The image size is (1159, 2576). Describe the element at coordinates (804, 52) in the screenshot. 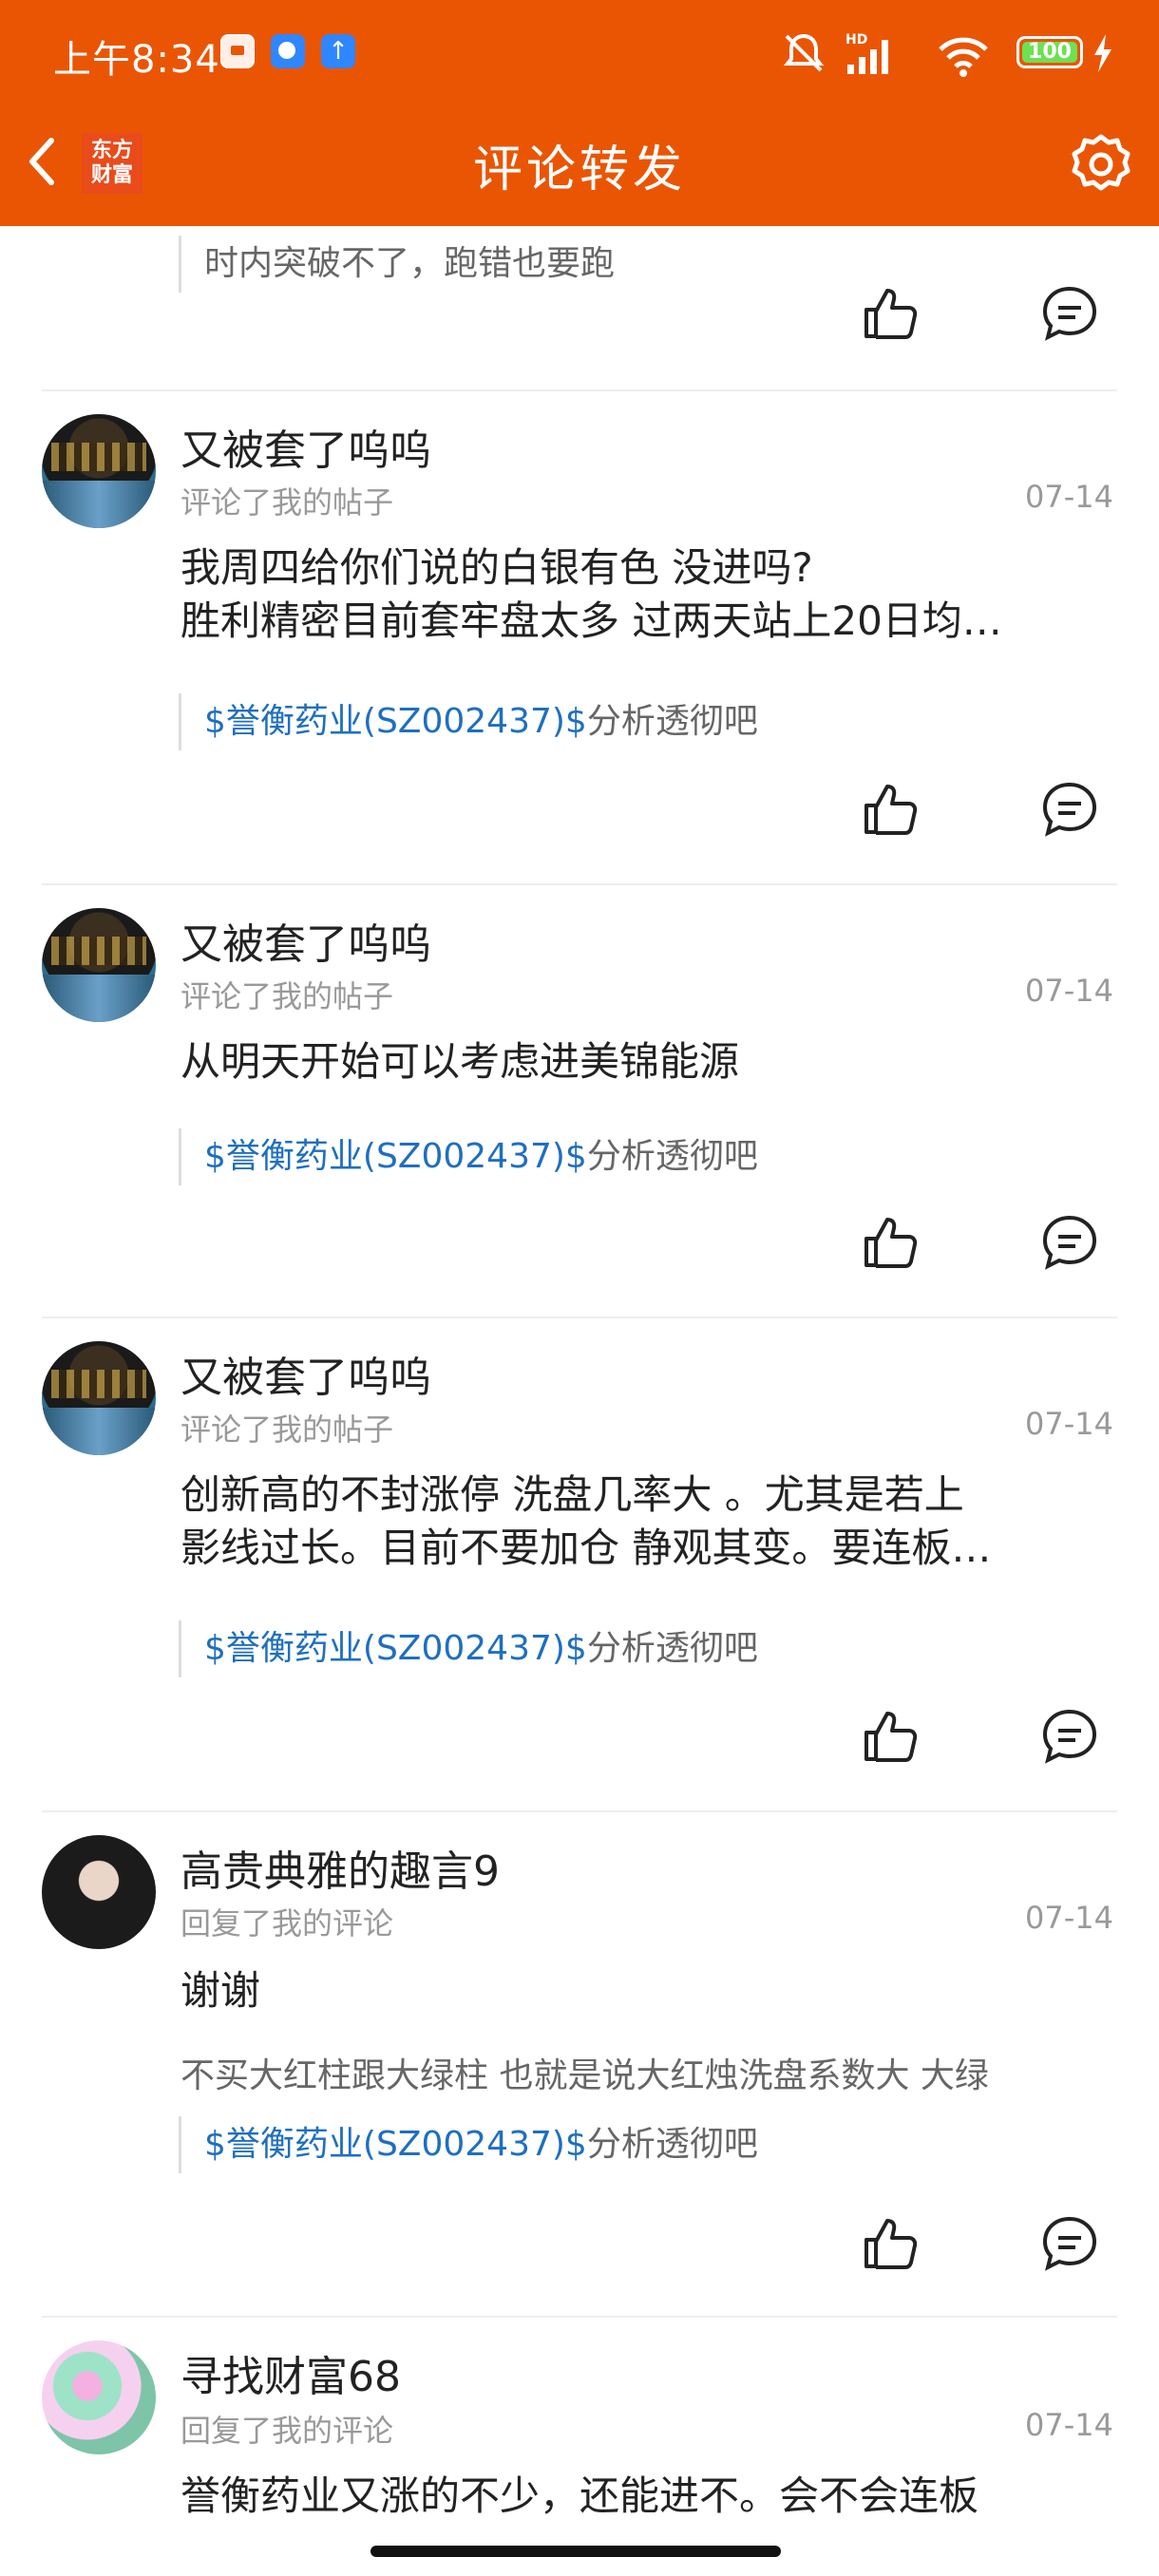

I see `mute-icon` at that location.